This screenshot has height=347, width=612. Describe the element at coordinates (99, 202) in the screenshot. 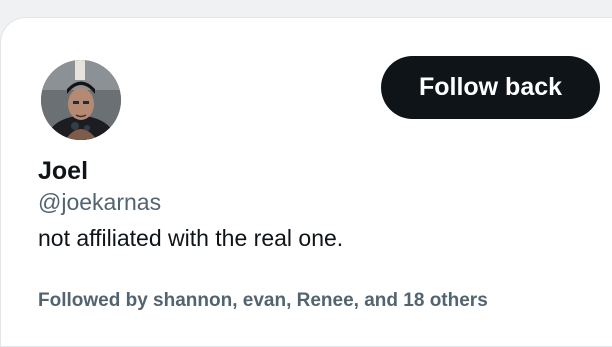

I see `profile-handle: @joekarnas` at that location.